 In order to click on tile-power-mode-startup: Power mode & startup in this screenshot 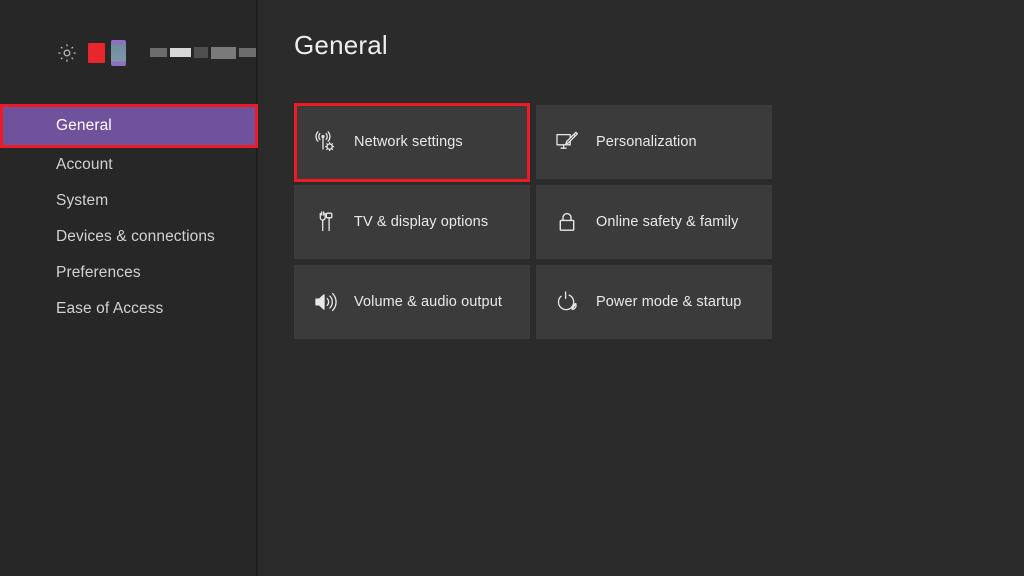, I will do `click(654, 302)`.